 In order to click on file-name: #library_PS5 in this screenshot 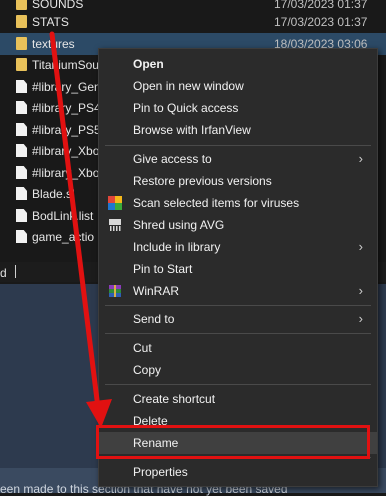, I will do `click(66, 130)`.